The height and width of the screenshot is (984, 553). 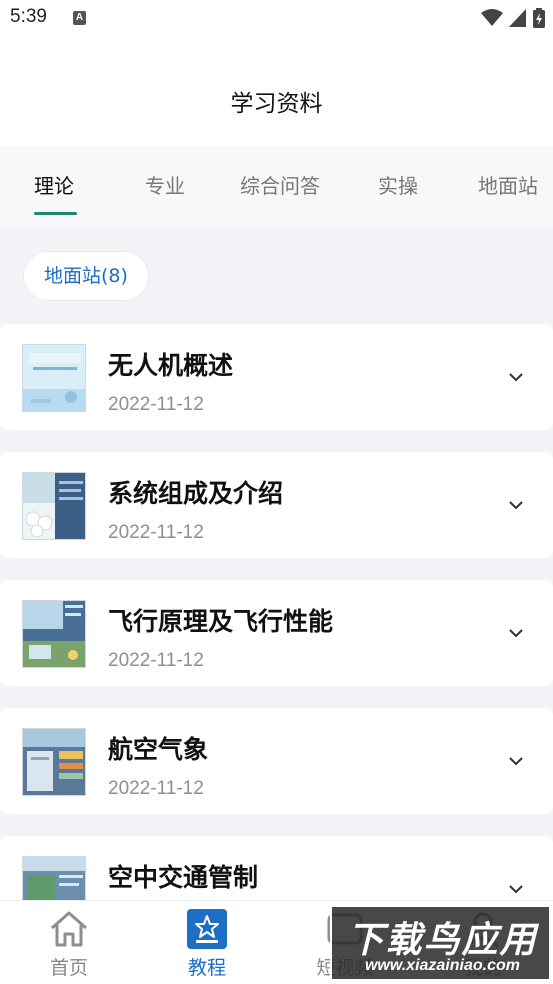 I want to click on tab-qa: 综合问答, so click(x=280, y=184).